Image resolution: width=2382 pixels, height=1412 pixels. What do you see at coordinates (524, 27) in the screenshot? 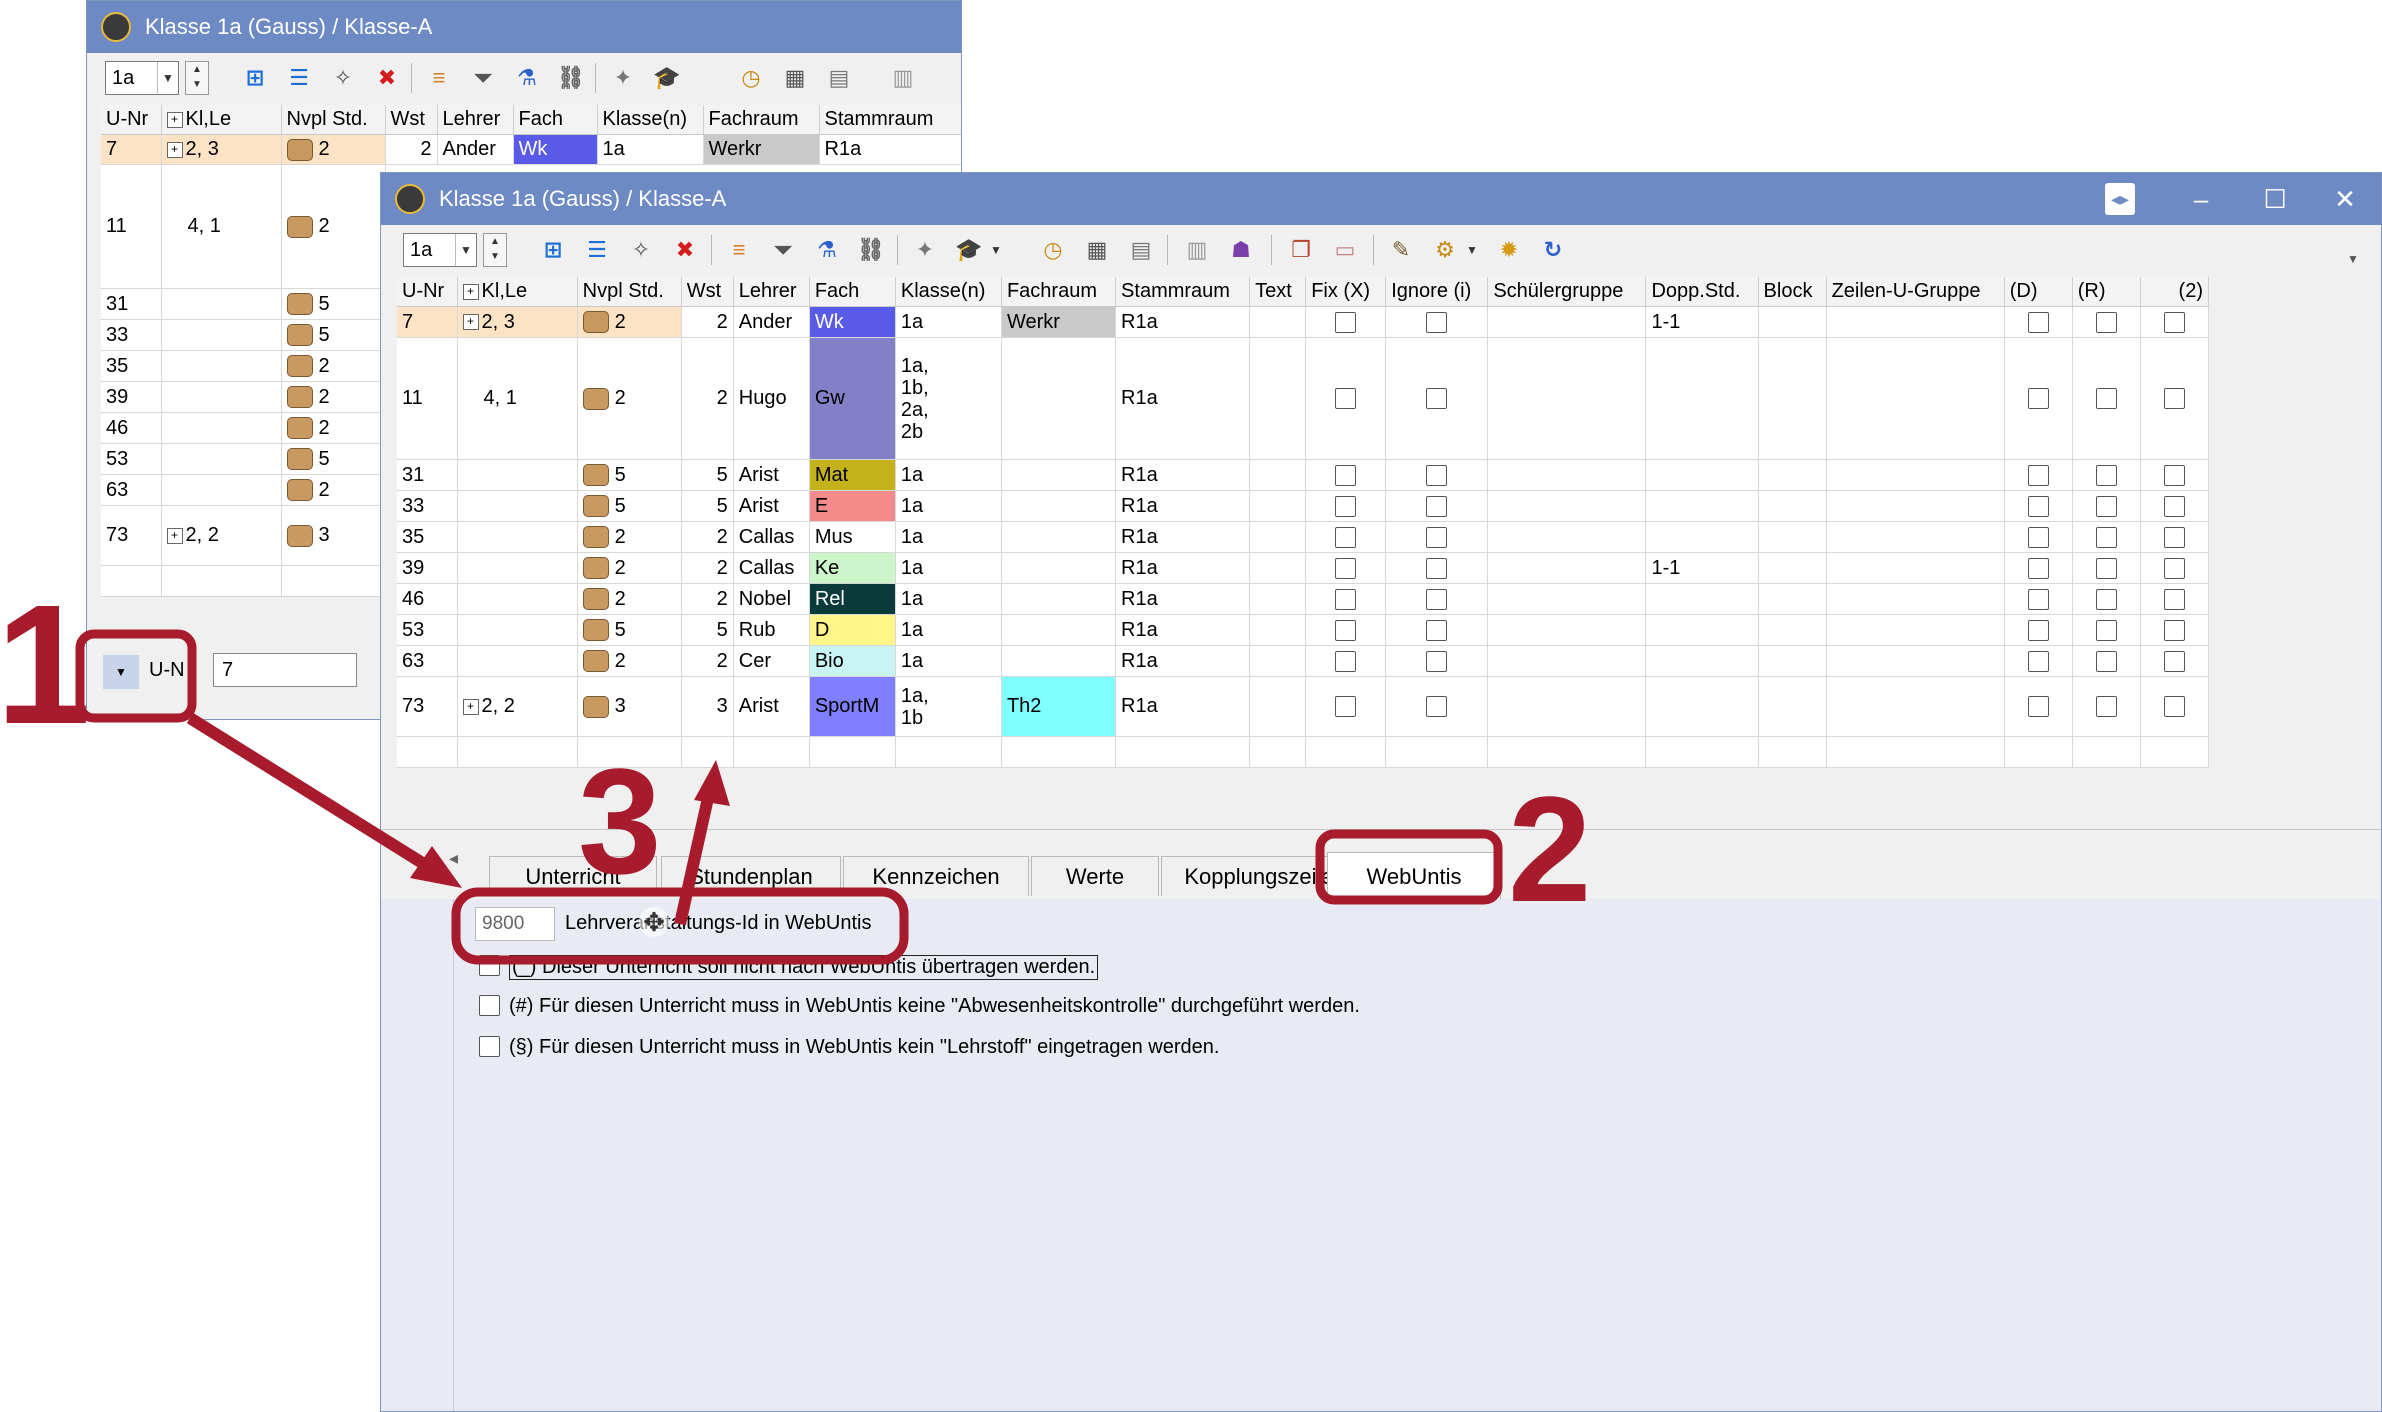
I see `back-title-bar: Klasse 1a (Gauss) / Klasse-A` at bounding box center [524, 27].